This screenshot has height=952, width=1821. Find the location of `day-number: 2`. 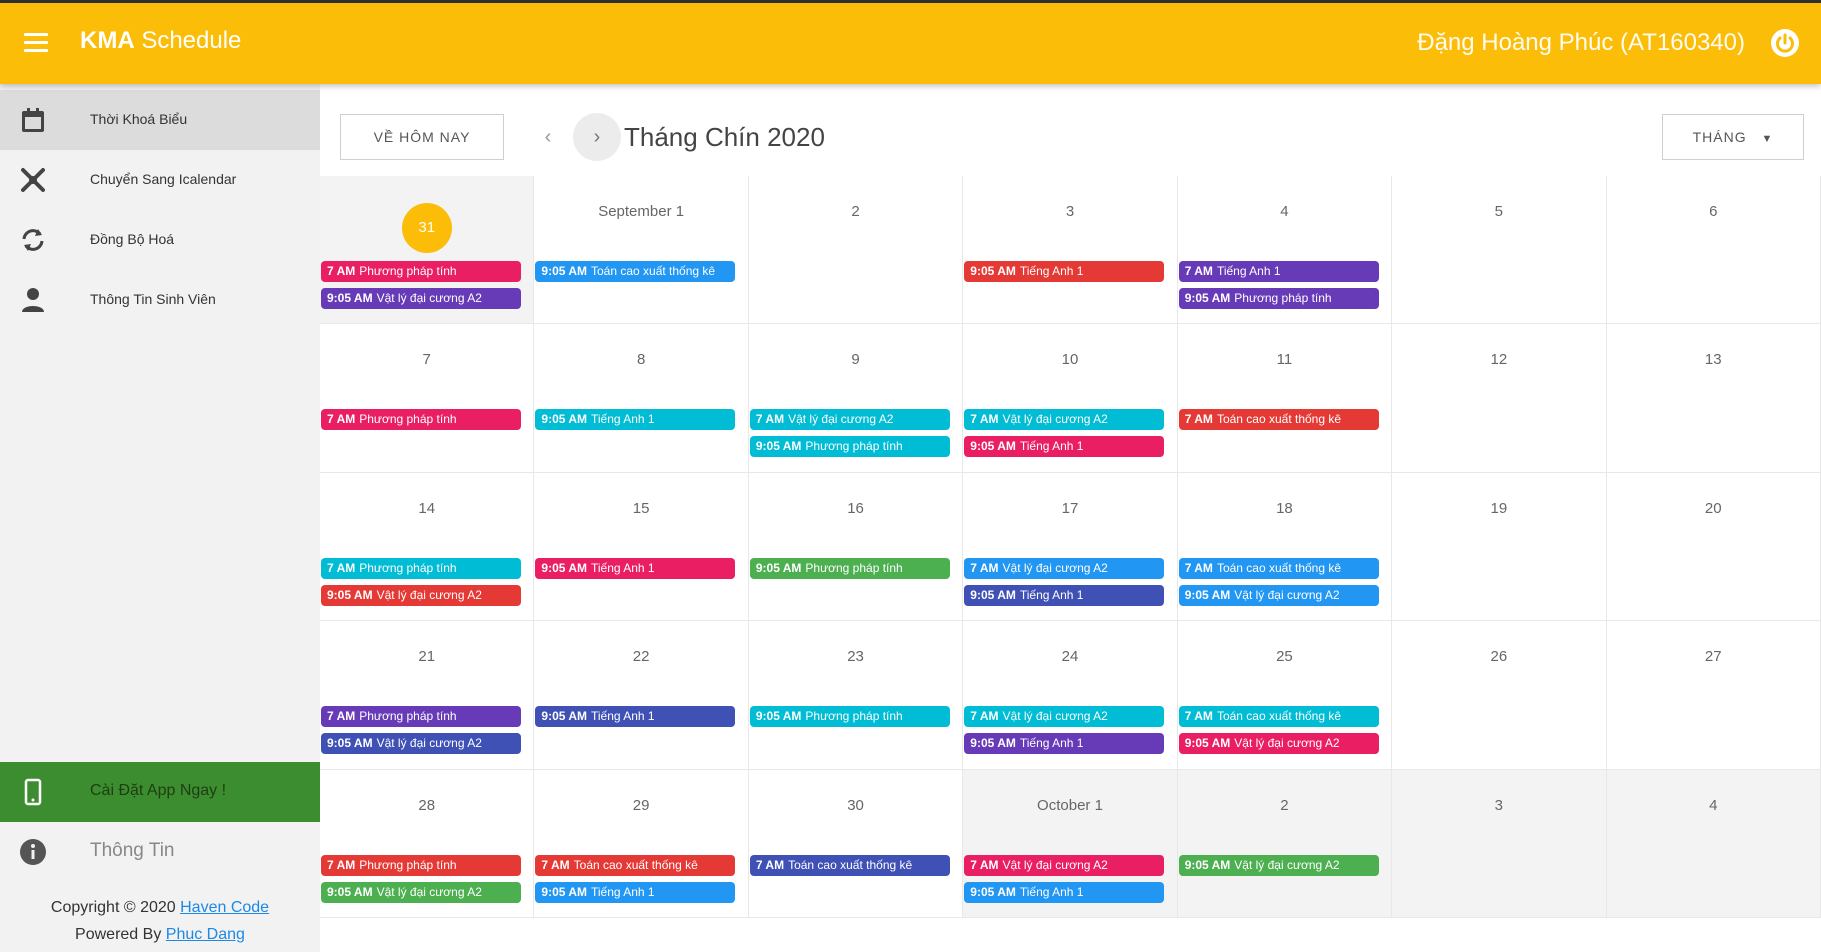

day-number: 2 is located at coordinates (1284, 805).